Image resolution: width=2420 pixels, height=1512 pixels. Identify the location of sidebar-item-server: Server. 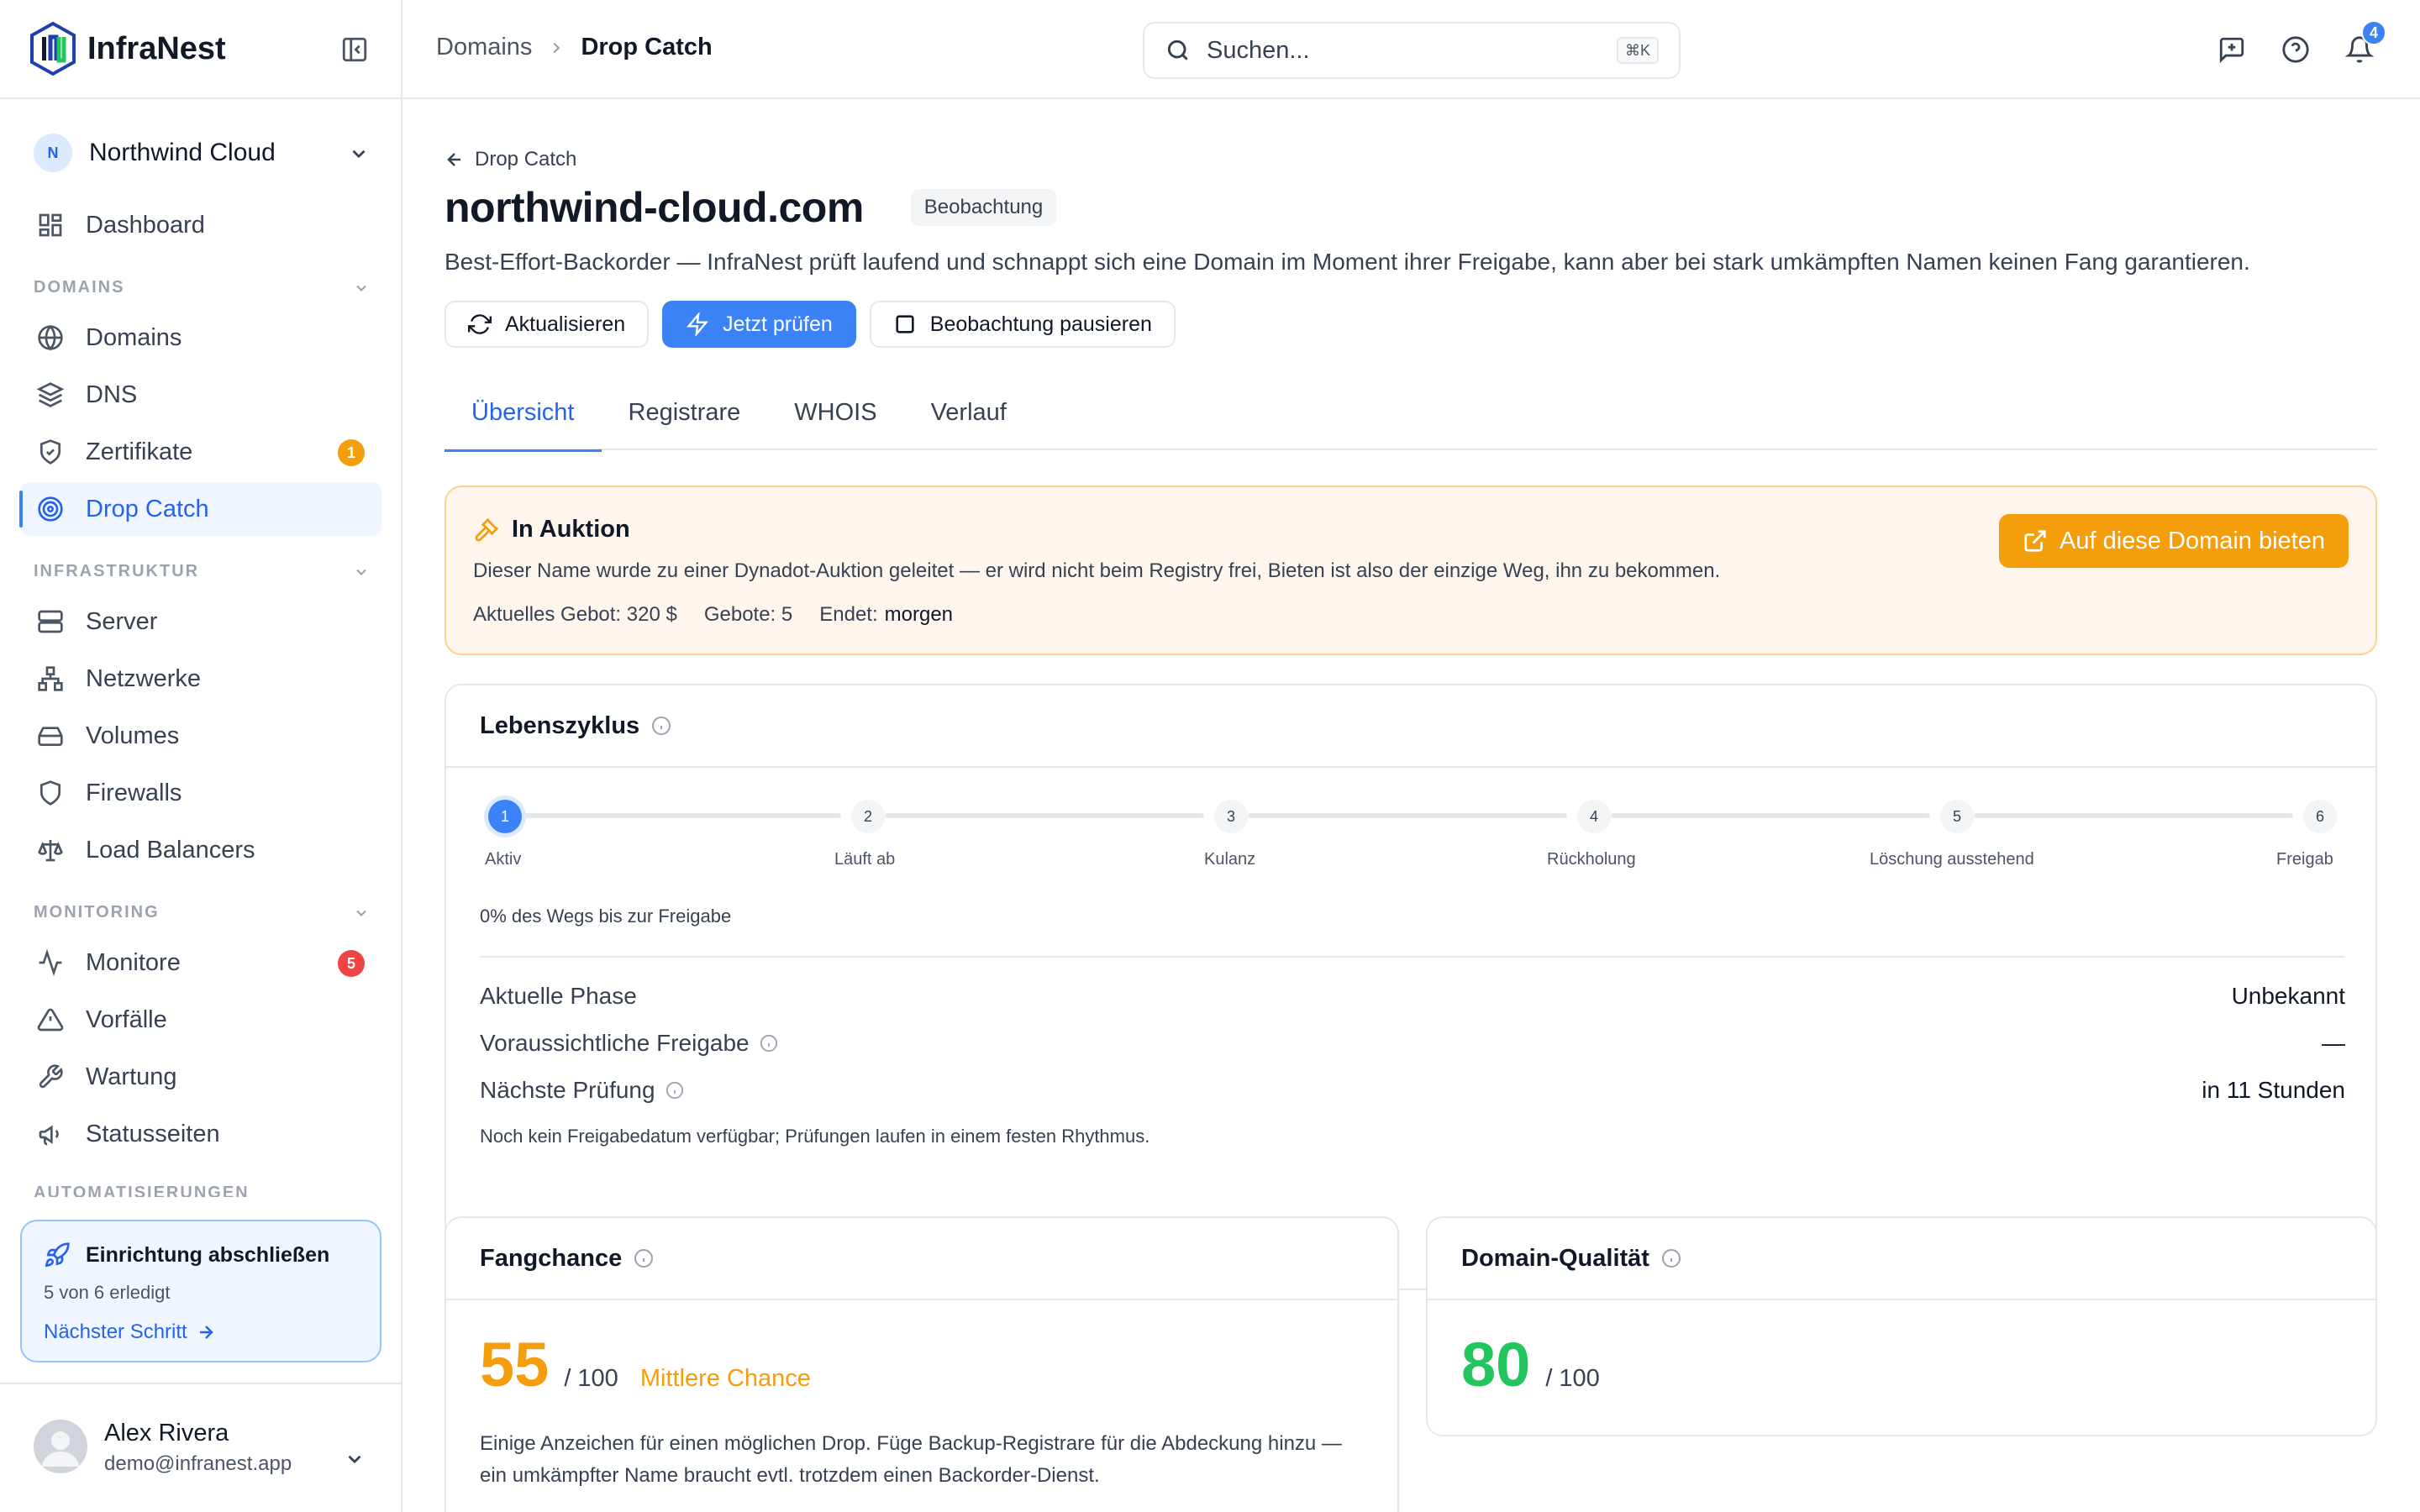
(200, 621).